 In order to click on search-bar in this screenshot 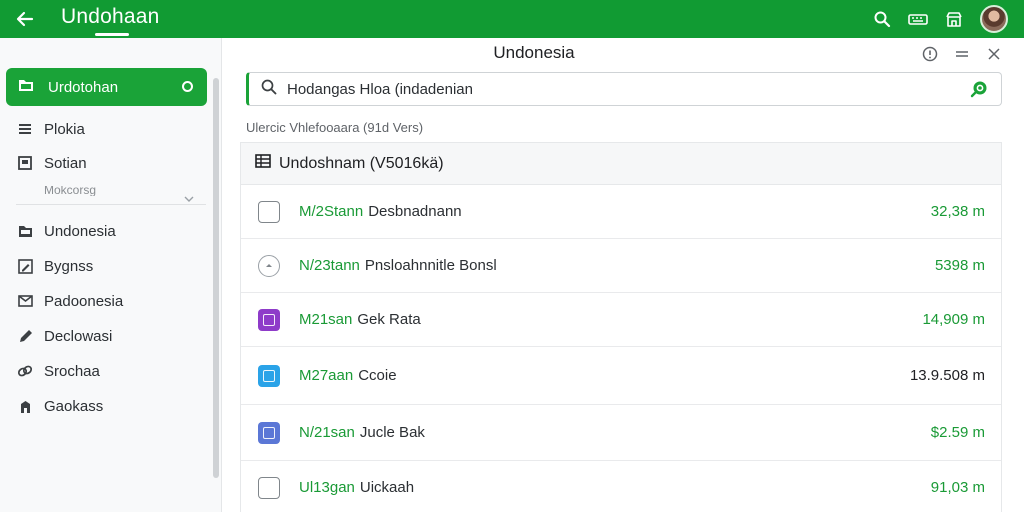, I will do `click(624, 89)`.